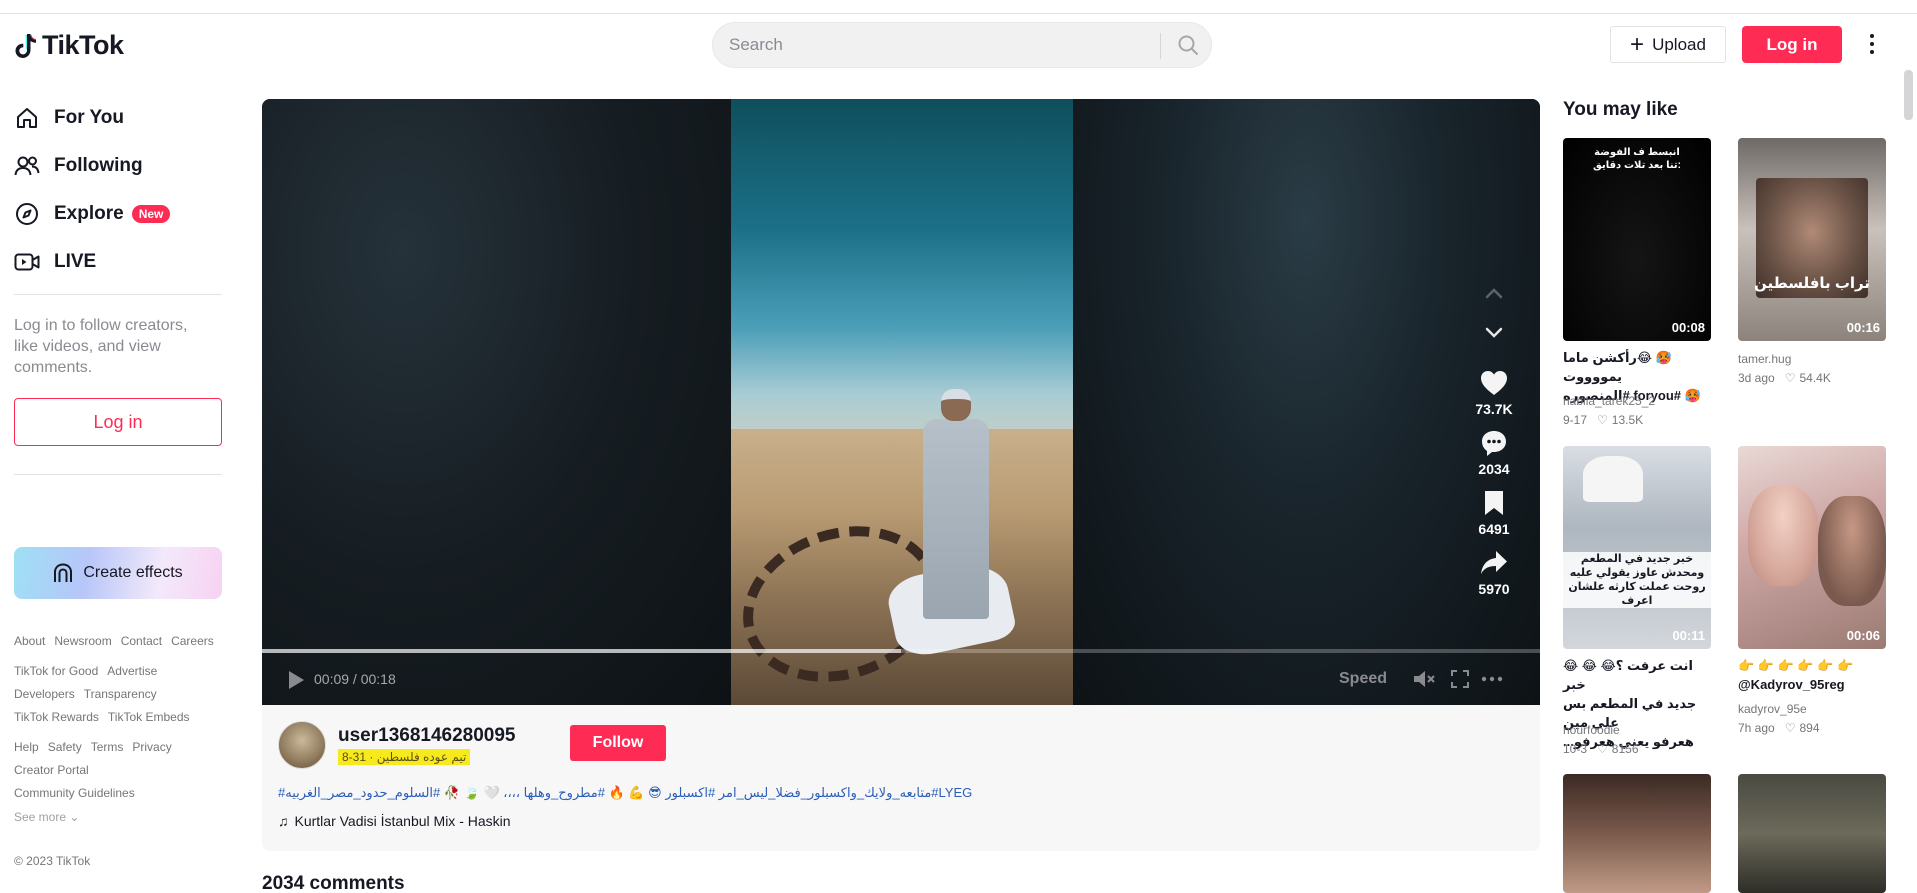 This screenshot has height=893, width=1917. What do you see at coordinates (1668, 44) in the screenshot?
I see `upload-button: + Upload` at bounding box center [1668, 44].